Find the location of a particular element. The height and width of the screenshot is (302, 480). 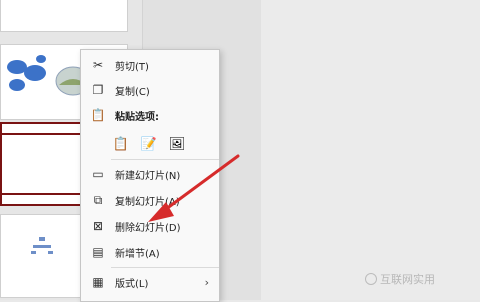

menu-item-delete-slide-label: 删除幻灯片(D) is located at coordinates (148, 228).